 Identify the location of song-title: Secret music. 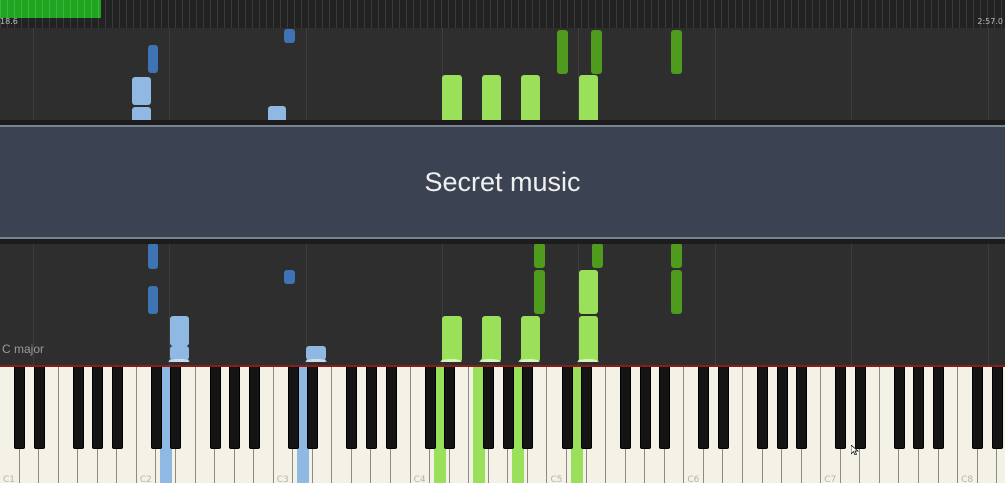
(502, 181).